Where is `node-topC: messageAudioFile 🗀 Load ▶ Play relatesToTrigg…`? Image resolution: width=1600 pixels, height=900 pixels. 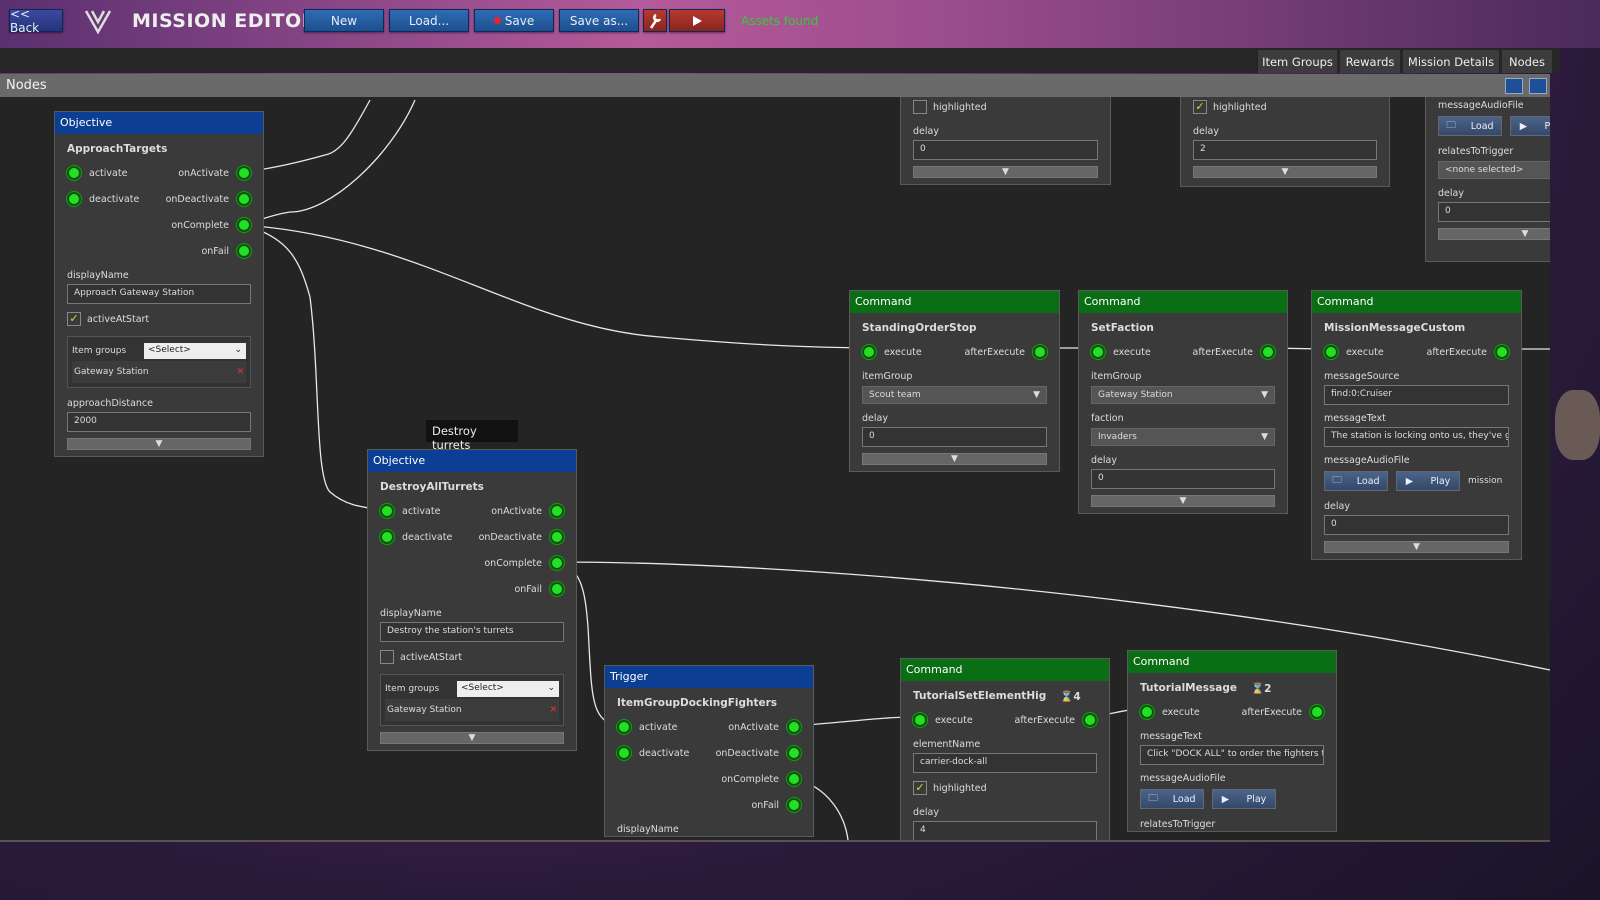 node-topC: messageAudioFile 🗀 Load ▶ Play relatesToTrigg… is located at coordinates (1487, 179).